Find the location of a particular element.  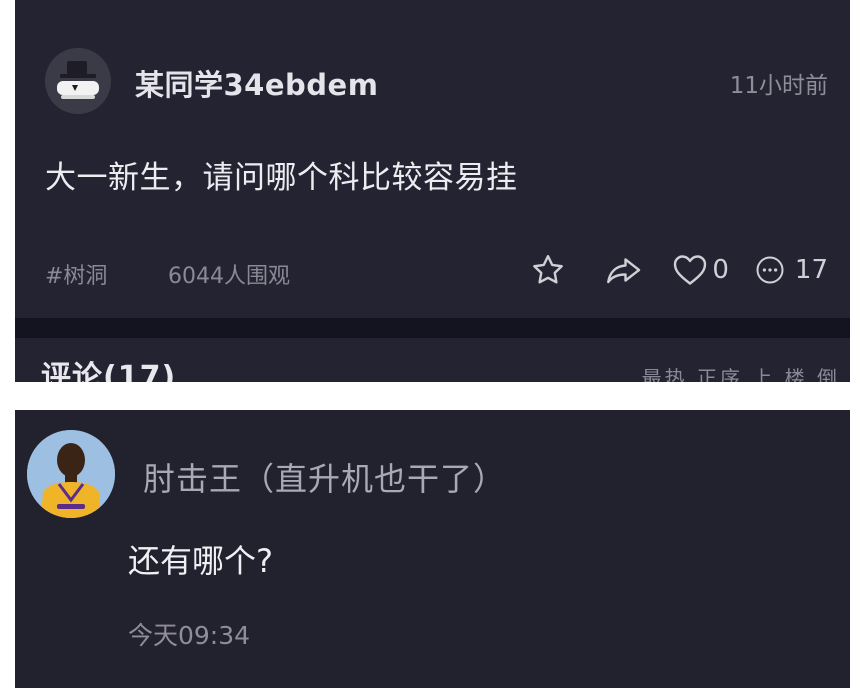

comment-count: 17 is located at coordinates (811, 270).